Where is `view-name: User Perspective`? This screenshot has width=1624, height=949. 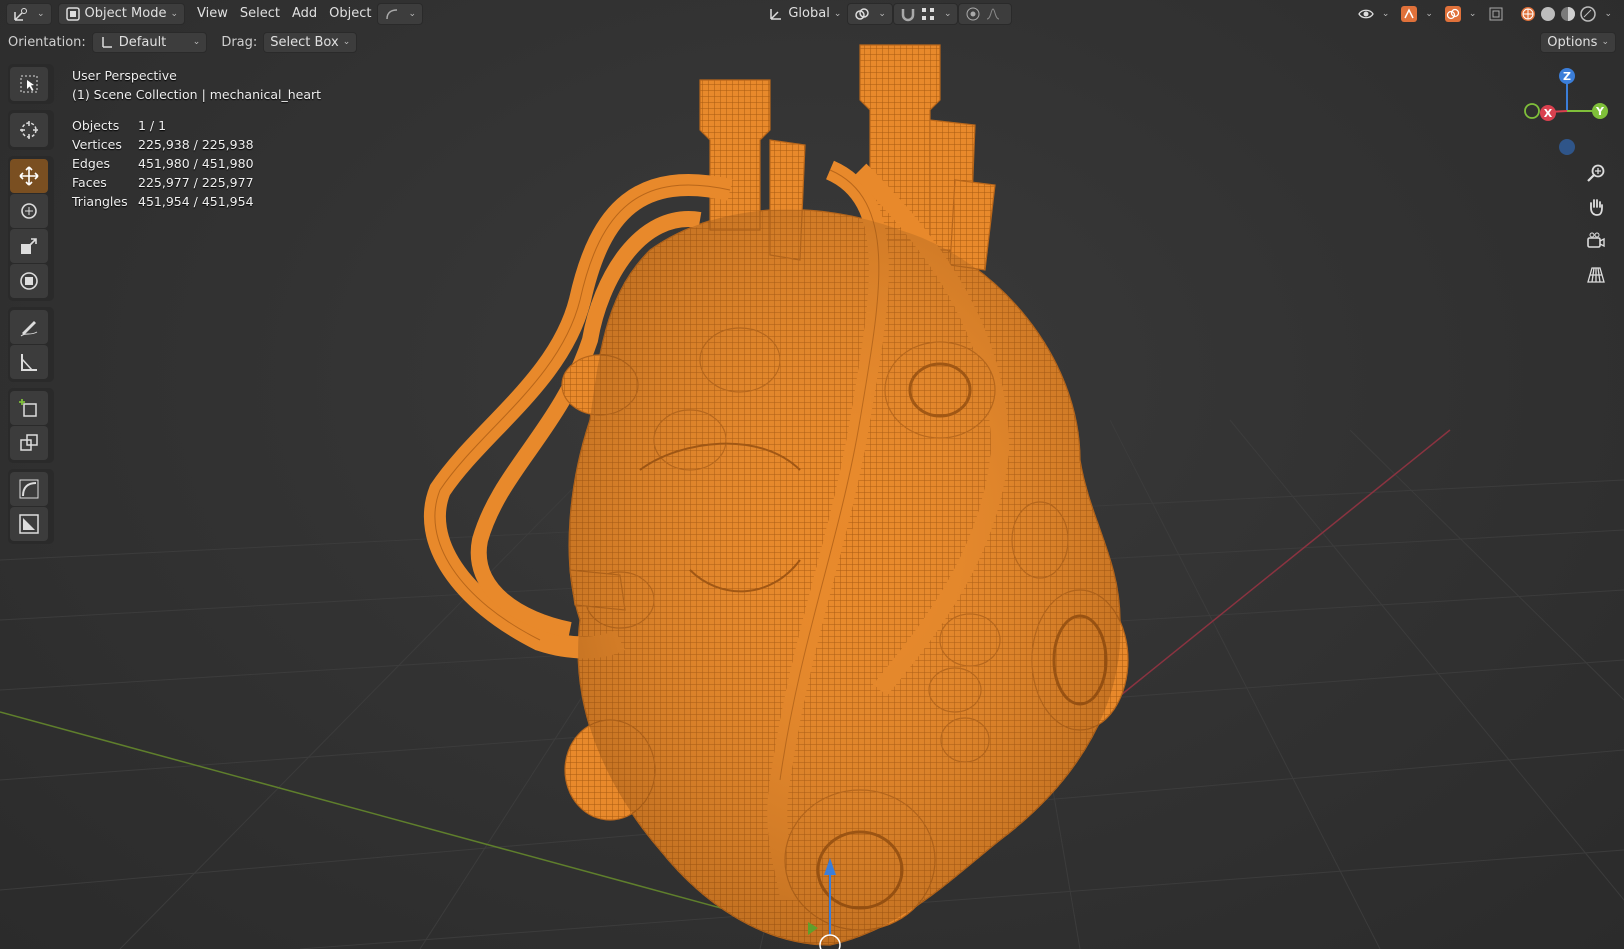
view-name: User Perspective is located at coordinates (124, 75).